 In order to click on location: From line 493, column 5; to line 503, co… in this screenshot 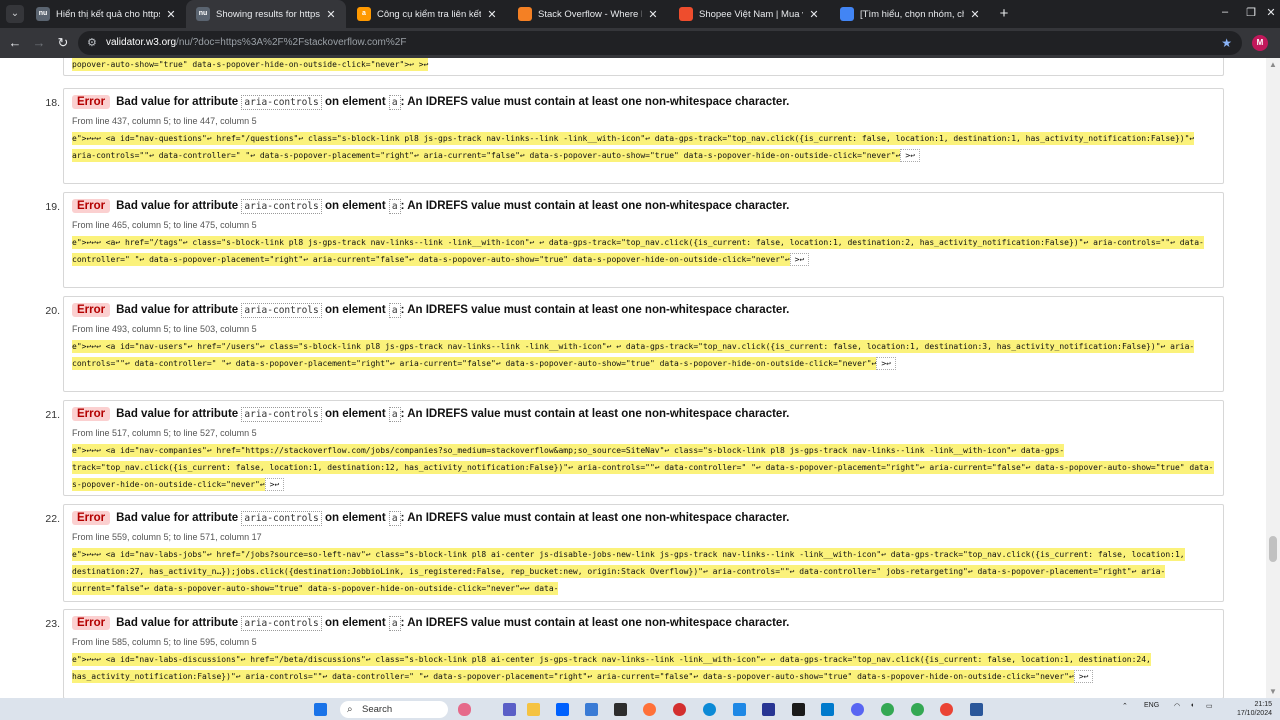, I will do `click(164, 329)`.